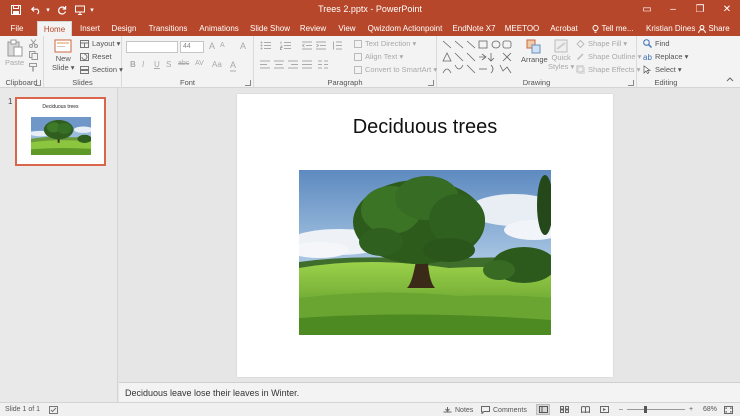 This screenshot has width=740, height=416. Describe the element at coordinates (212, 46) in the screenshot. I see `grow-font-icon: A` at that location.